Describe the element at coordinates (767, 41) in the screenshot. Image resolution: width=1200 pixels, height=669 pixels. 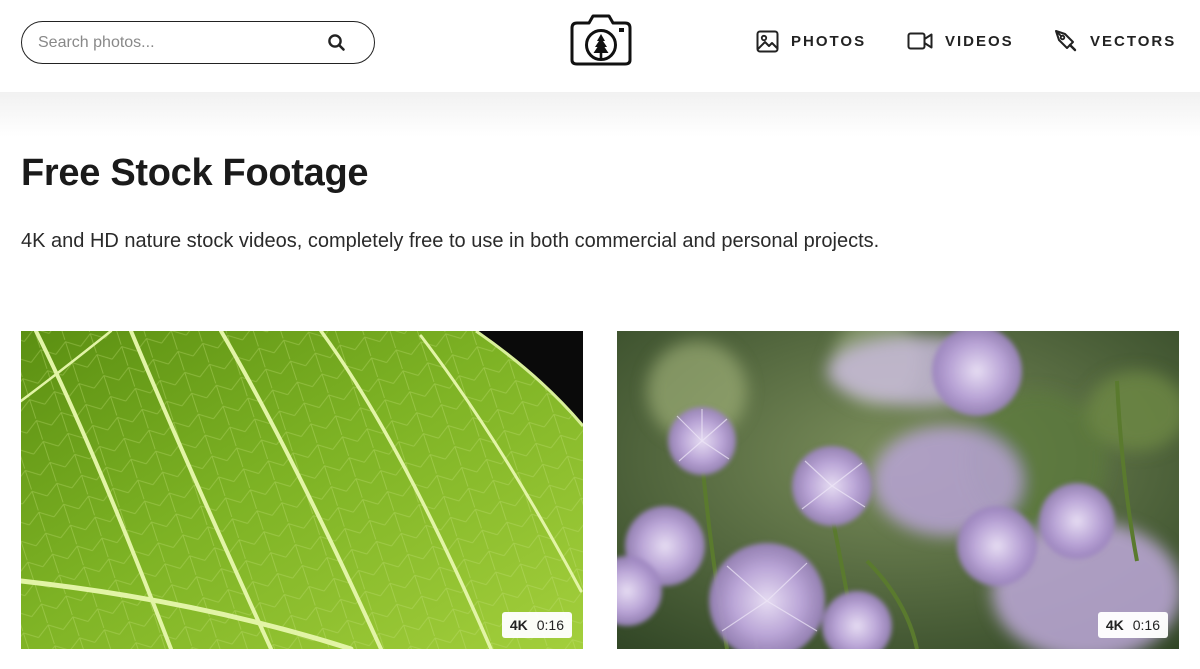
I see `image-icon` at that location.